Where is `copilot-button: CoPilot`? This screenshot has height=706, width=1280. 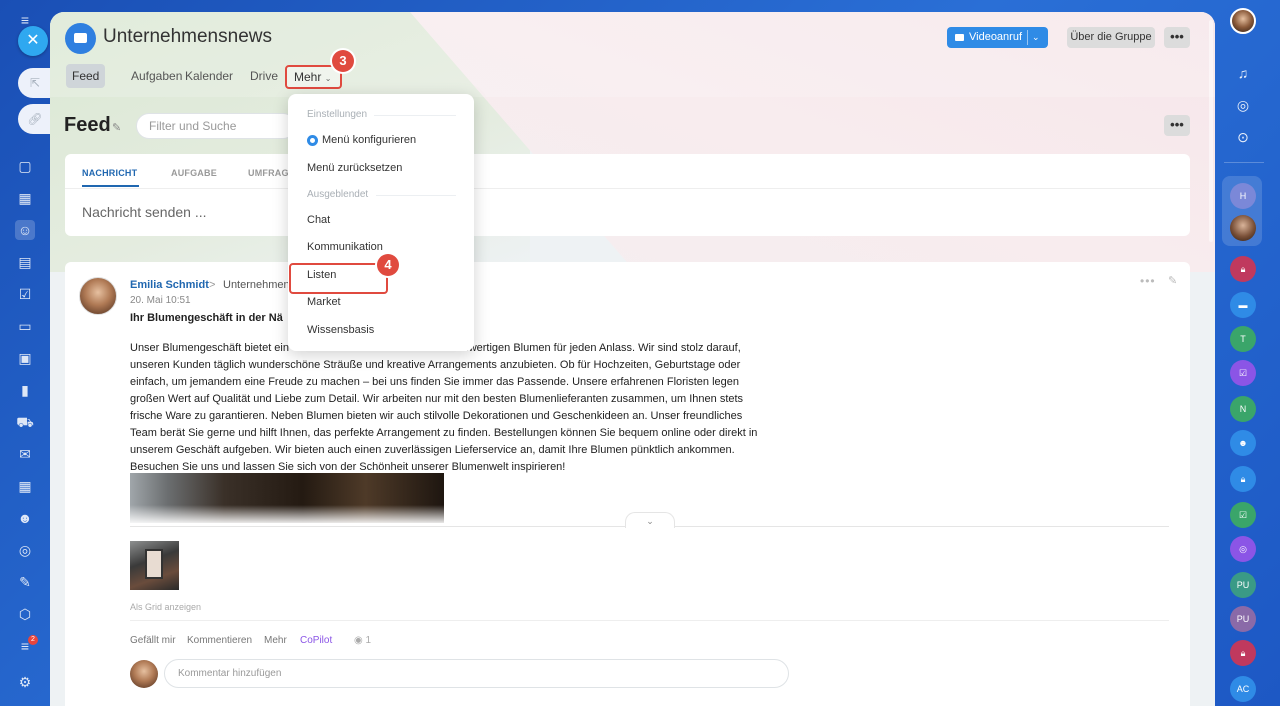 copilot-button: CoPilot is located at coordinates (316, 640).